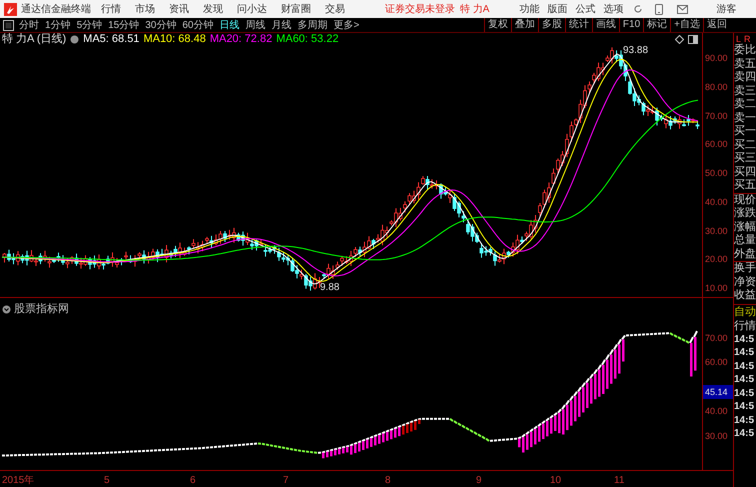 The width and height of the screenshot is (756, 487). I want to click on toolbar-button: 画线, so click(605, 25).